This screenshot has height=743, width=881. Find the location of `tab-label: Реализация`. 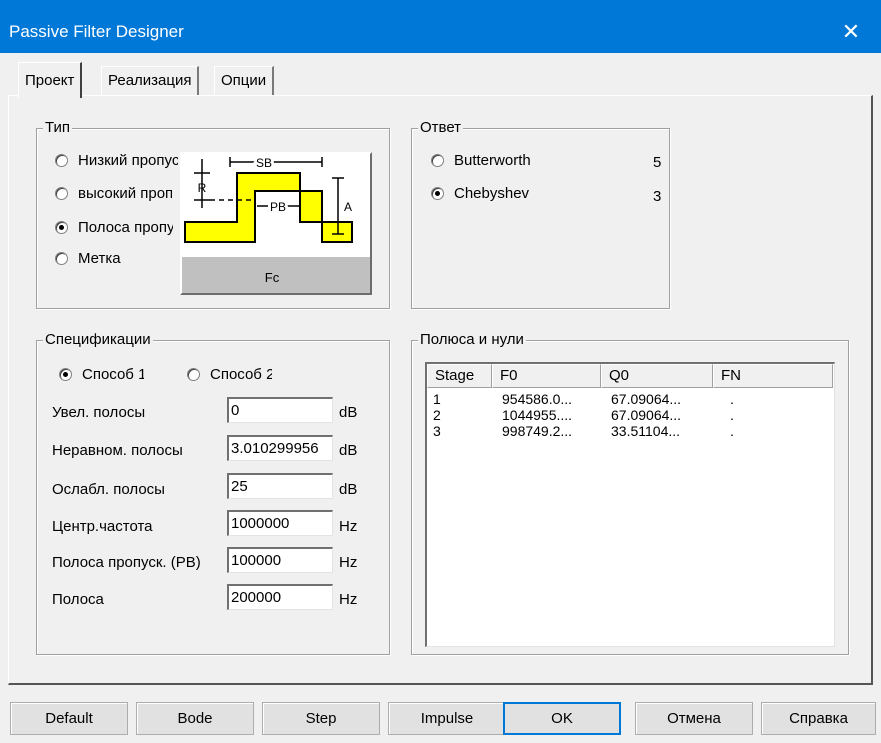

tab-label: Реализация is located at coordinates (150, 80).